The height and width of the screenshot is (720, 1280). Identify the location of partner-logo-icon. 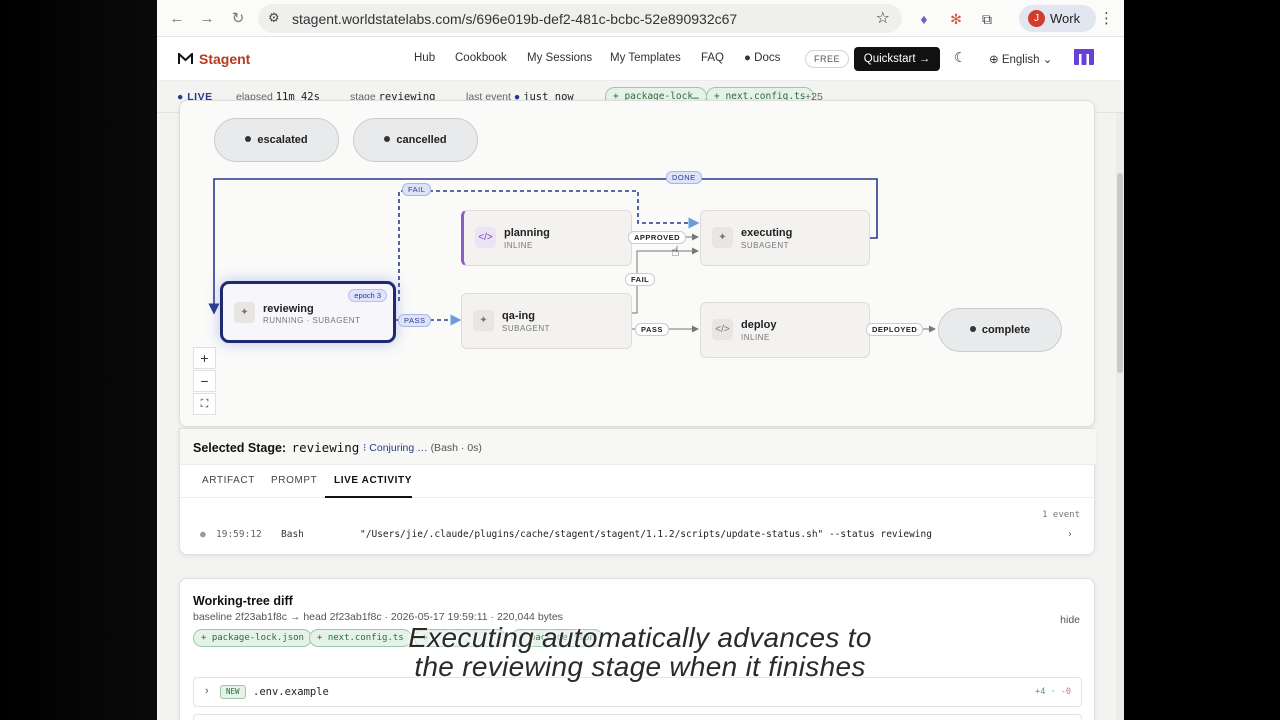
(1084, 57).